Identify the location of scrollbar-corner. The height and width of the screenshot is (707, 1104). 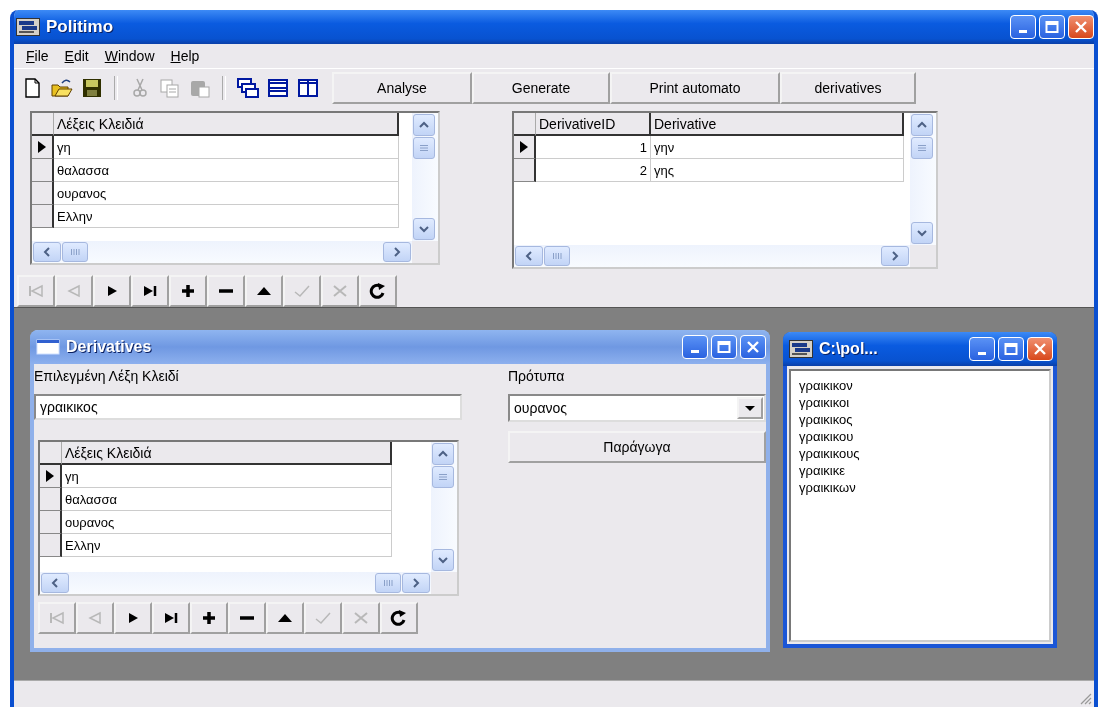
(444, 583).